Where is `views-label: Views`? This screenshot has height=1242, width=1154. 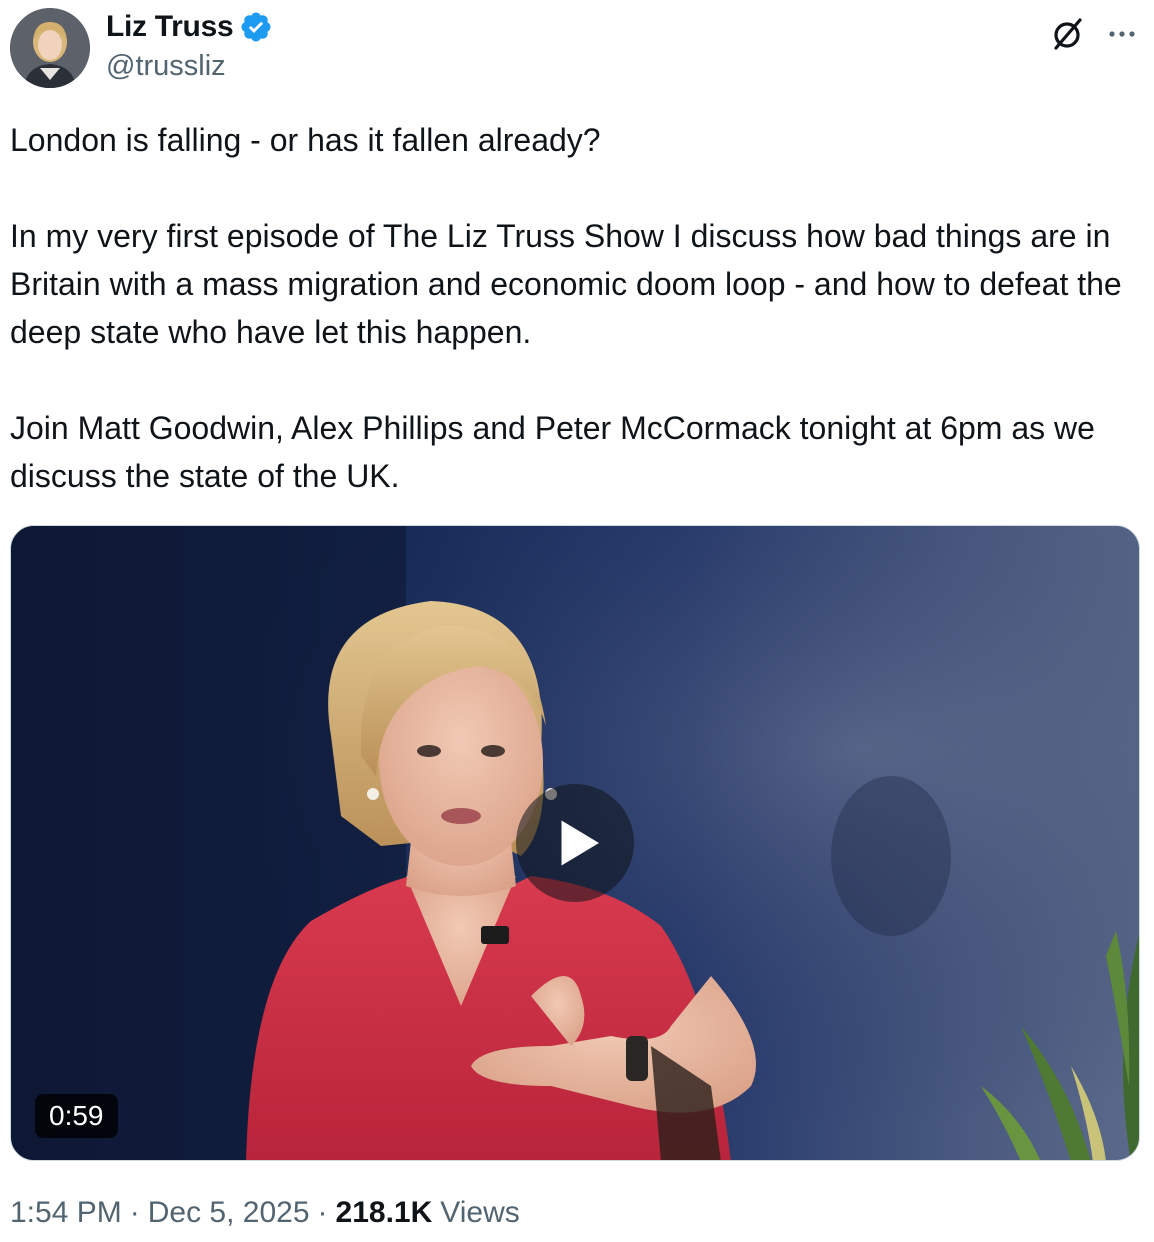 views-label: Views is located at coordinates (479, 1213).